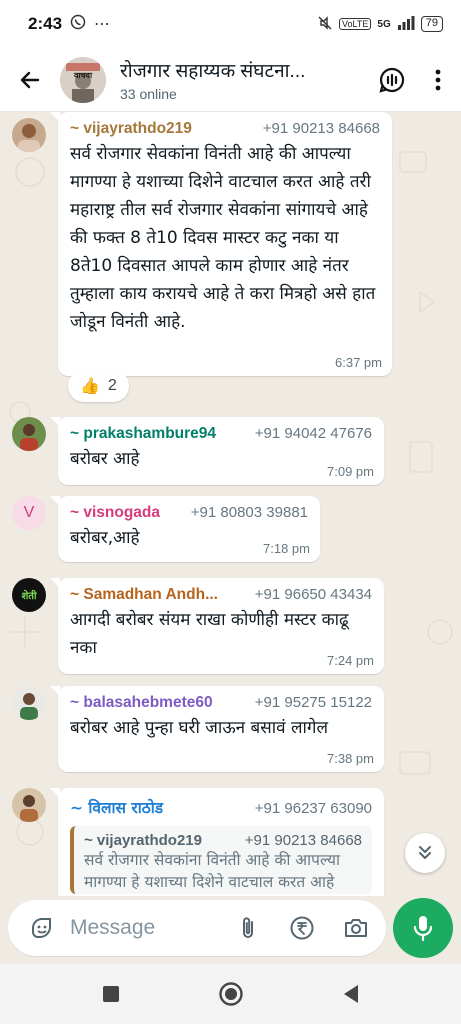 The image size is (461, 1024). Describe the element at coordinates (313, 594) in the screenshot. I see `sender-phone: +91 96650 43434` at that location.